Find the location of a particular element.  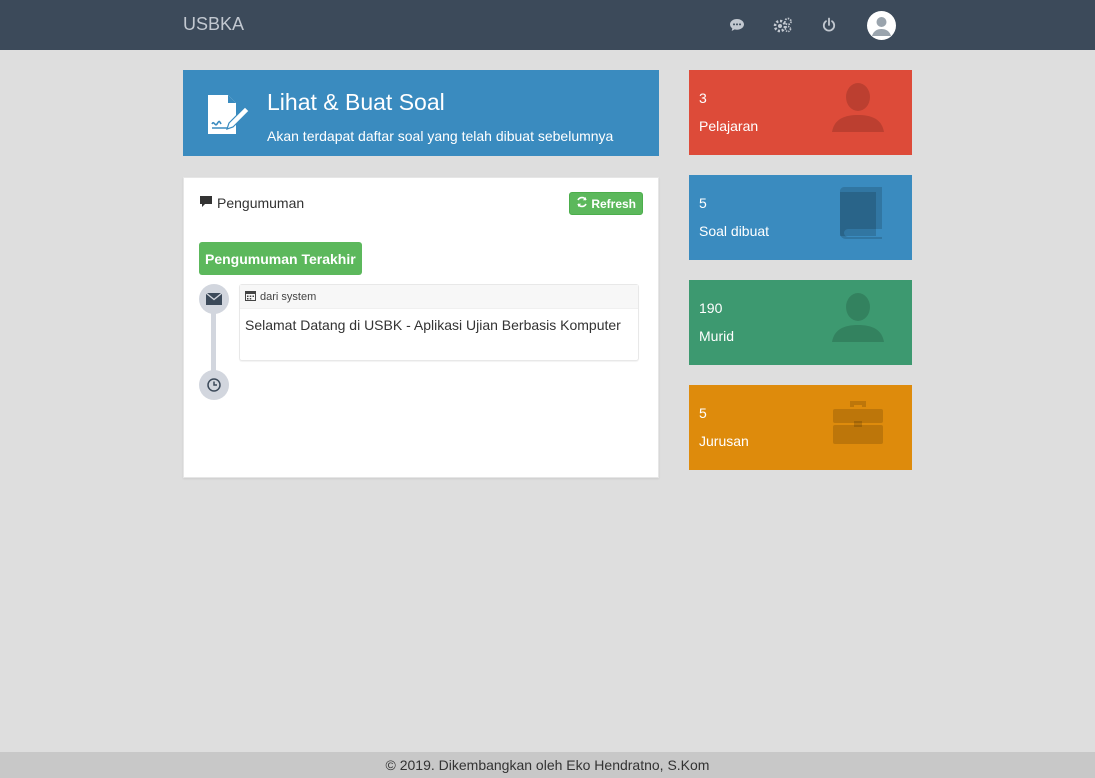

chat-icon is located at coordinates (737, 25).